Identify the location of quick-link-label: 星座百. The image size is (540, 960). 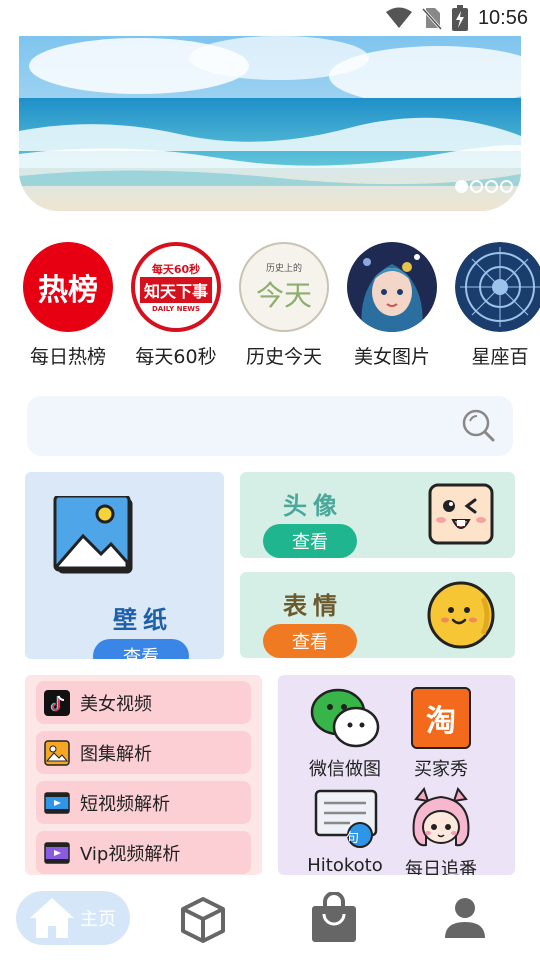
(500, 357).